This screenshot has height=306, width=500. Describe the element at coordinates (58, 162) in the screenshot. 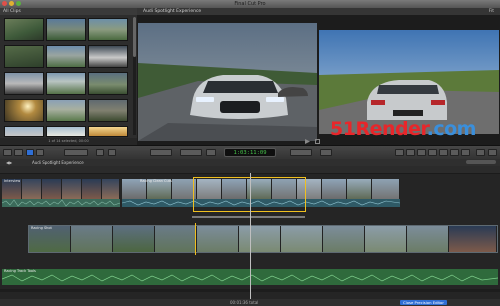

I see `timeline-project-title: Audi Spotlight Experience` at that location.